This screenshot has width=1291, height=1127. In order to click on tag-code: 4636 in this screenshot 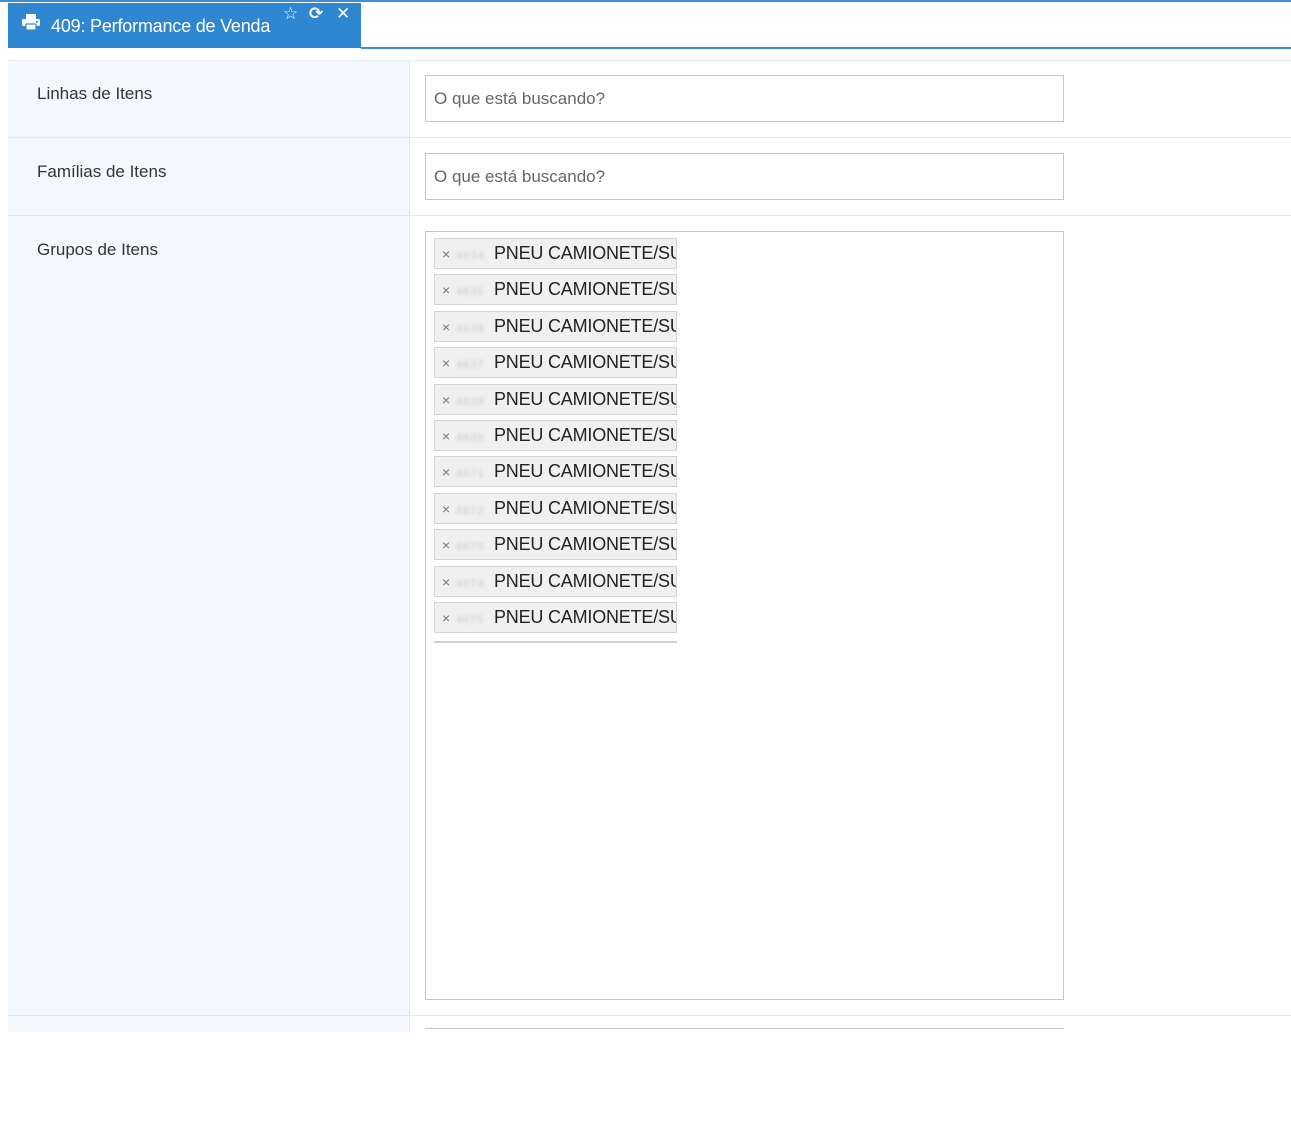, I will do `click(470, 328)`.